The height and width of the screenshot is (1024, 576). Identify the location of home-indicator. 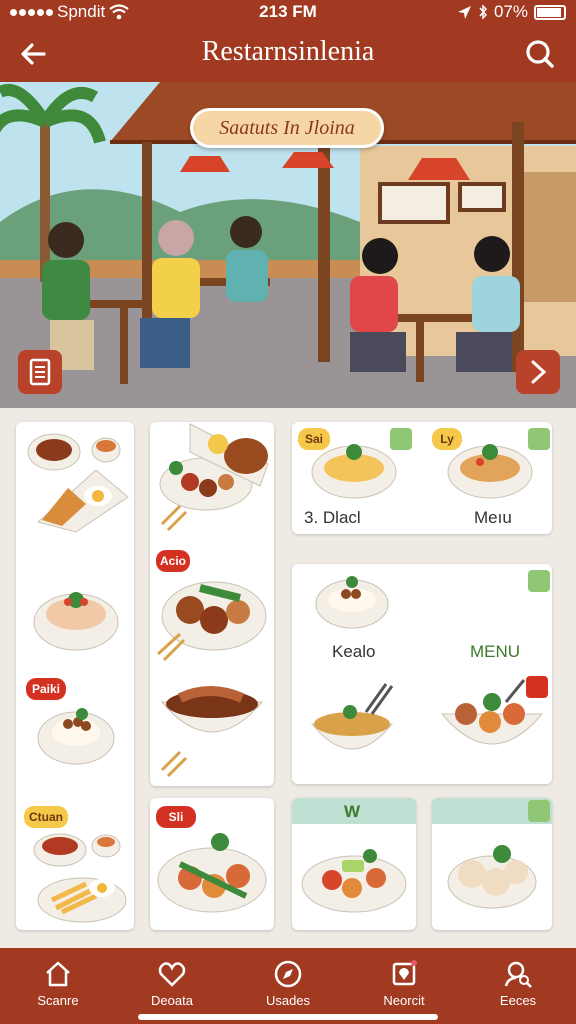
(288, 1017).